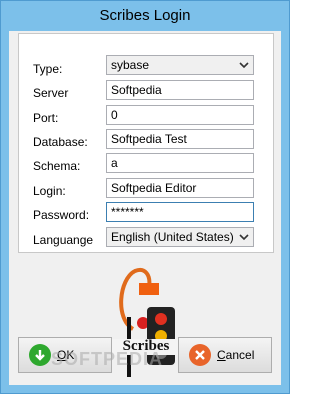 The width and height of the screenshot is (320, 394). Describe the element at coordinates (61, 215) in the screenshot. I see `password-label: Password:` at that location.